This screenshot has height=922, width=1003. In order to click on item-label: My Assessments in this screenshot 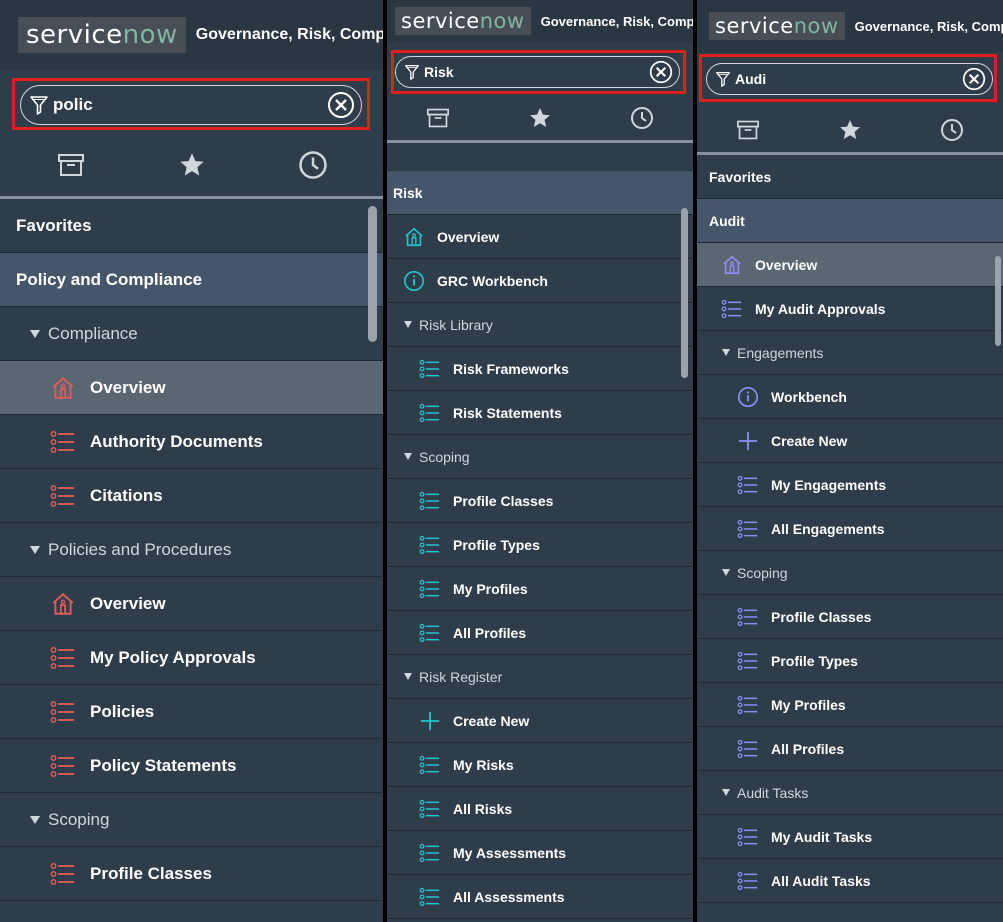, I will do `click(510, 852)`.